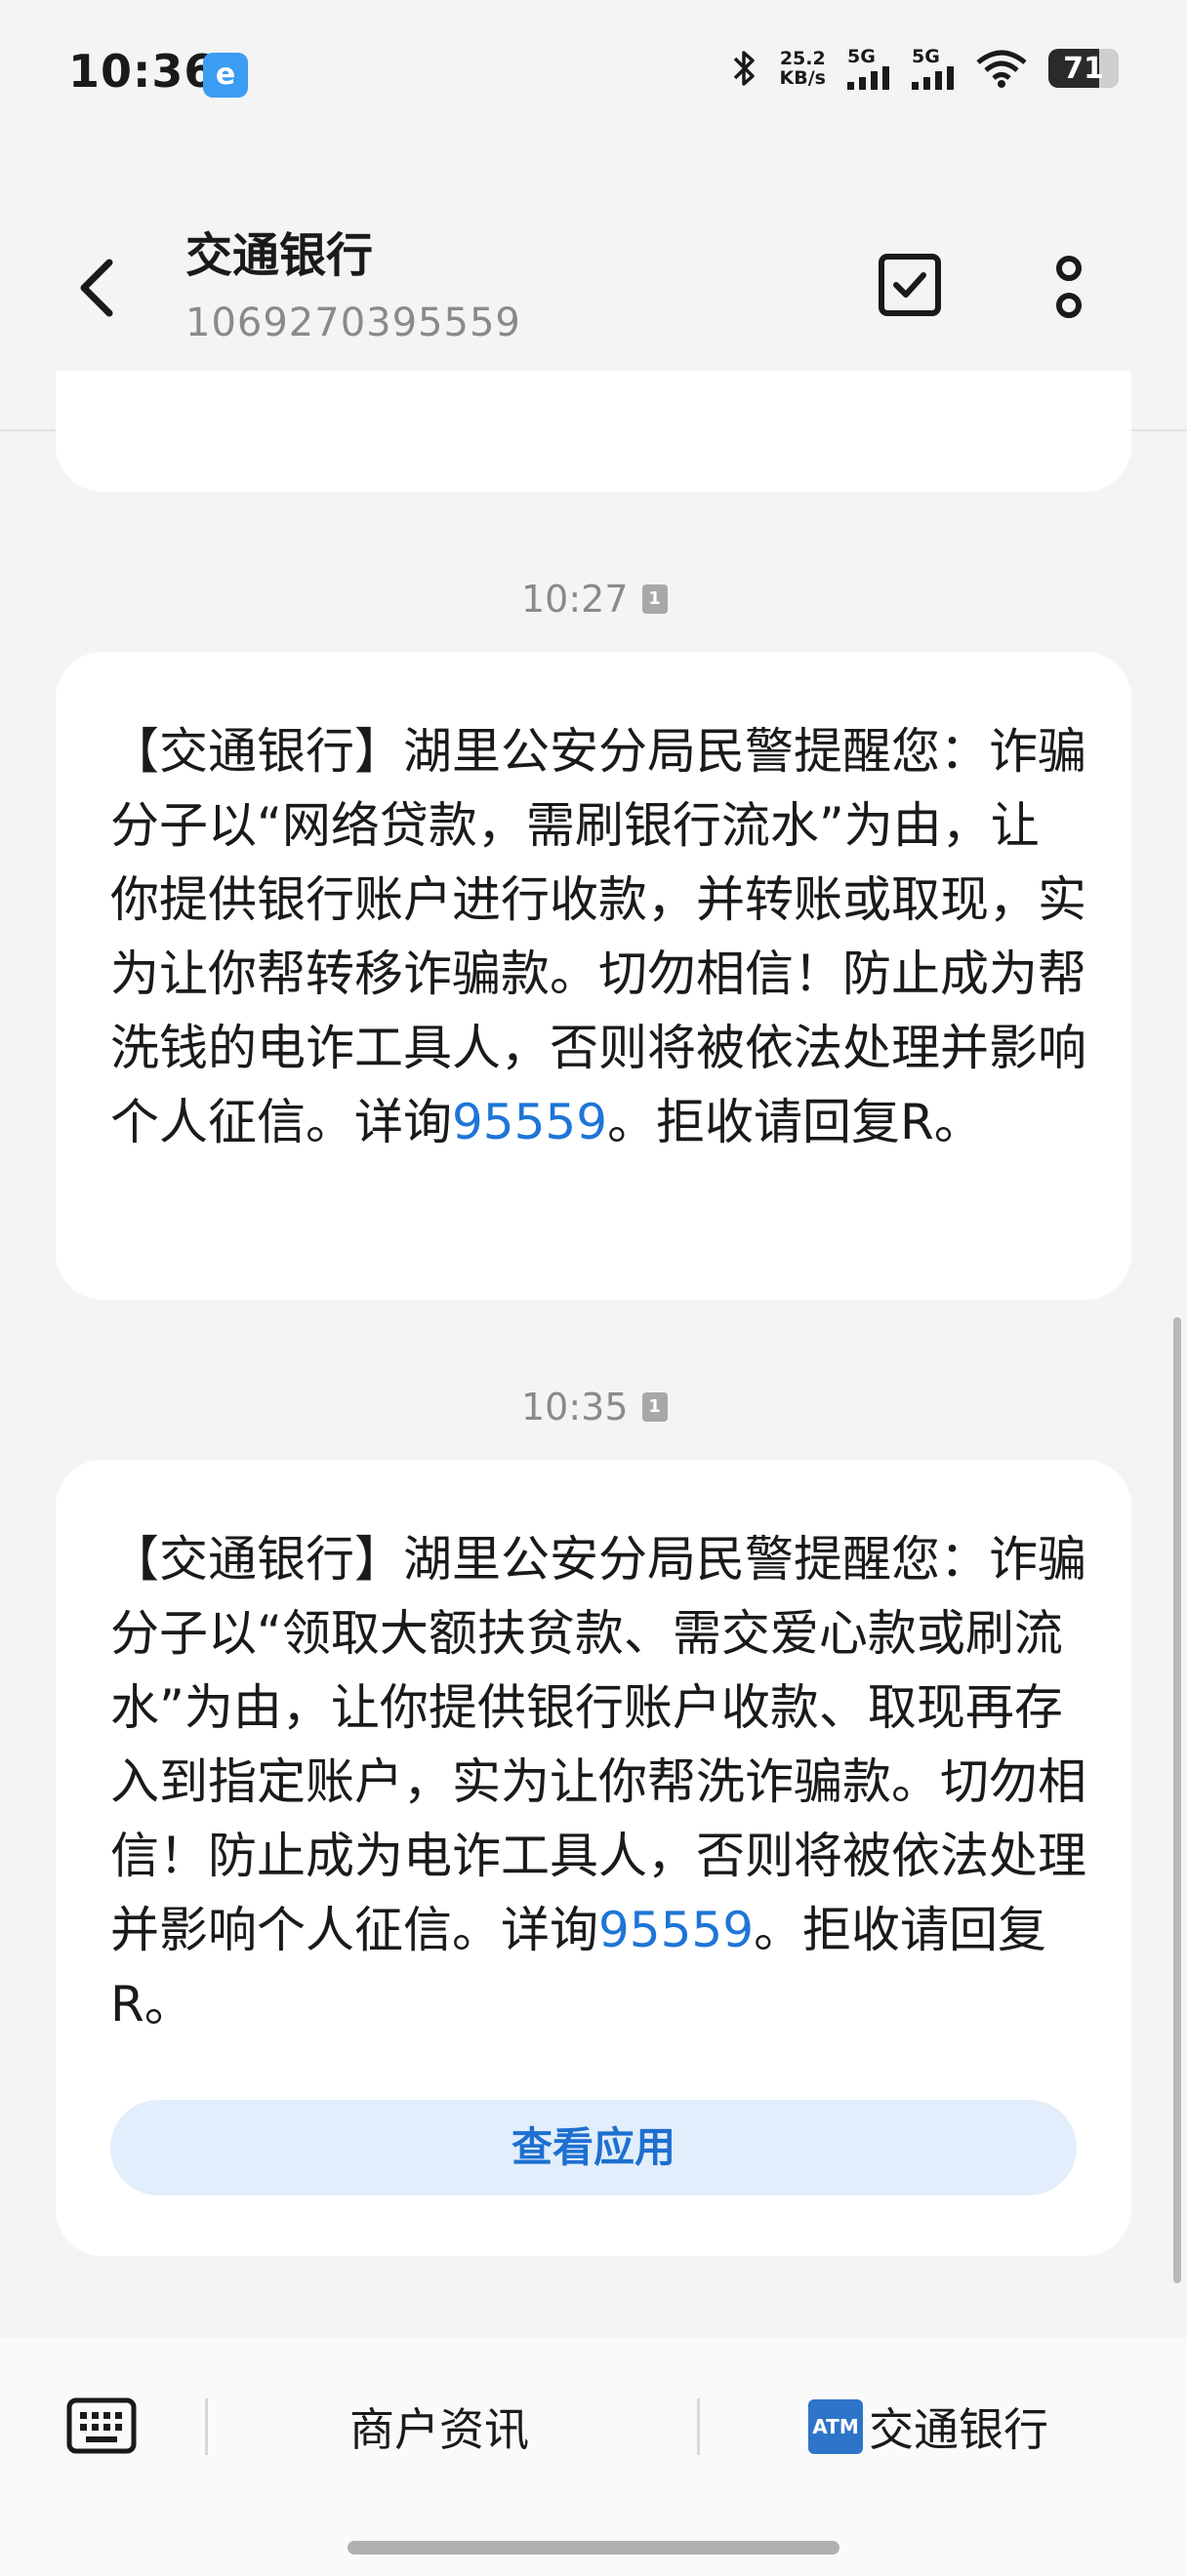 The image size is (1187, 2576). Describe the element at coordinates (97, 288) in the screenshot. I see `back-button` at that location.